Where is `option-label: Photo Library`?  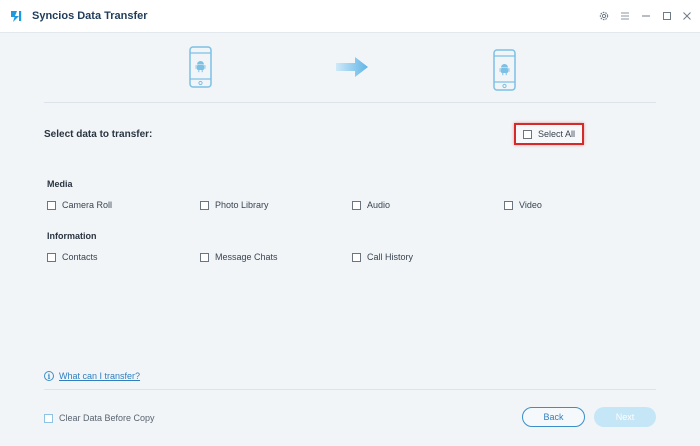
option-label: Photo Library is located at coordinates (242, 205).